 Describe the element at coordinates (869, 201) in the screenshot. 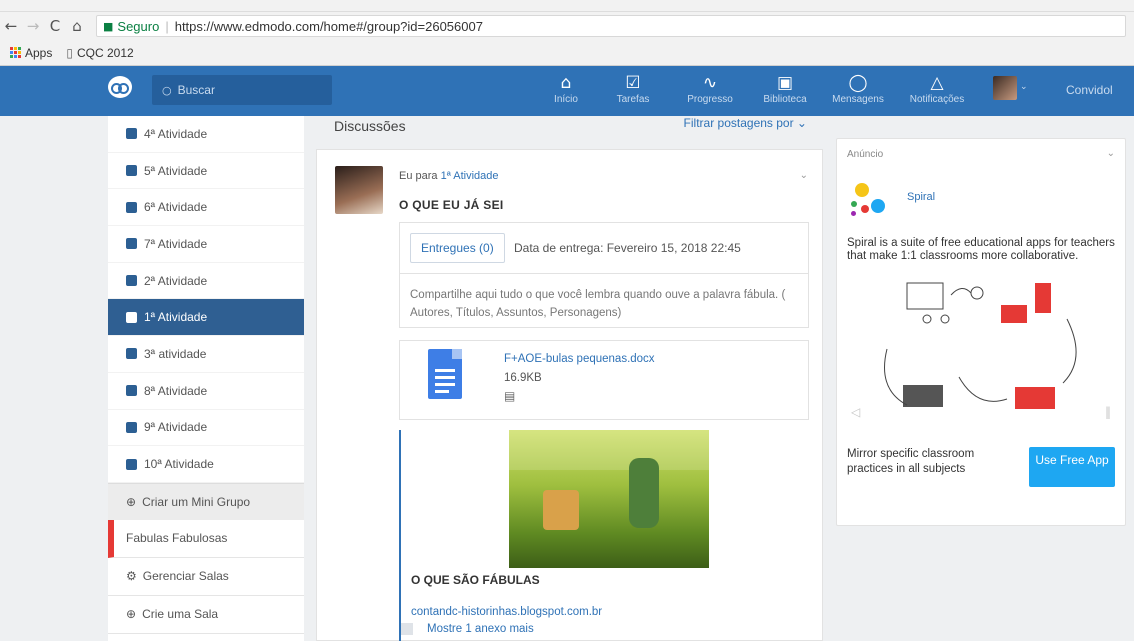

I see `spiral-logo-icon` at that location.